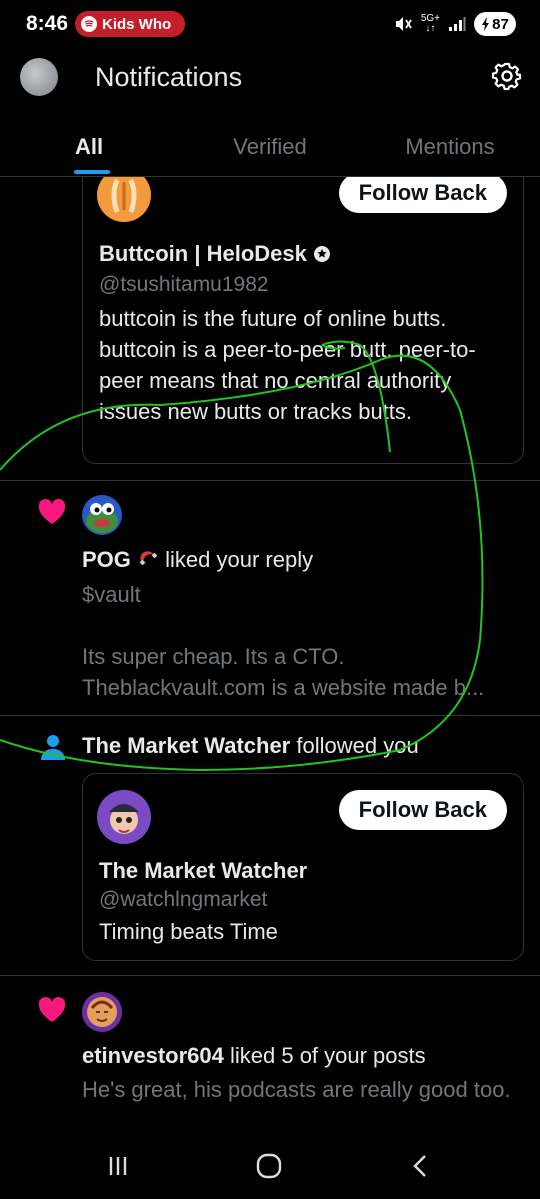 The image size is (540, 1199). I want to click on settings-gear-icon, so click(507, 76).